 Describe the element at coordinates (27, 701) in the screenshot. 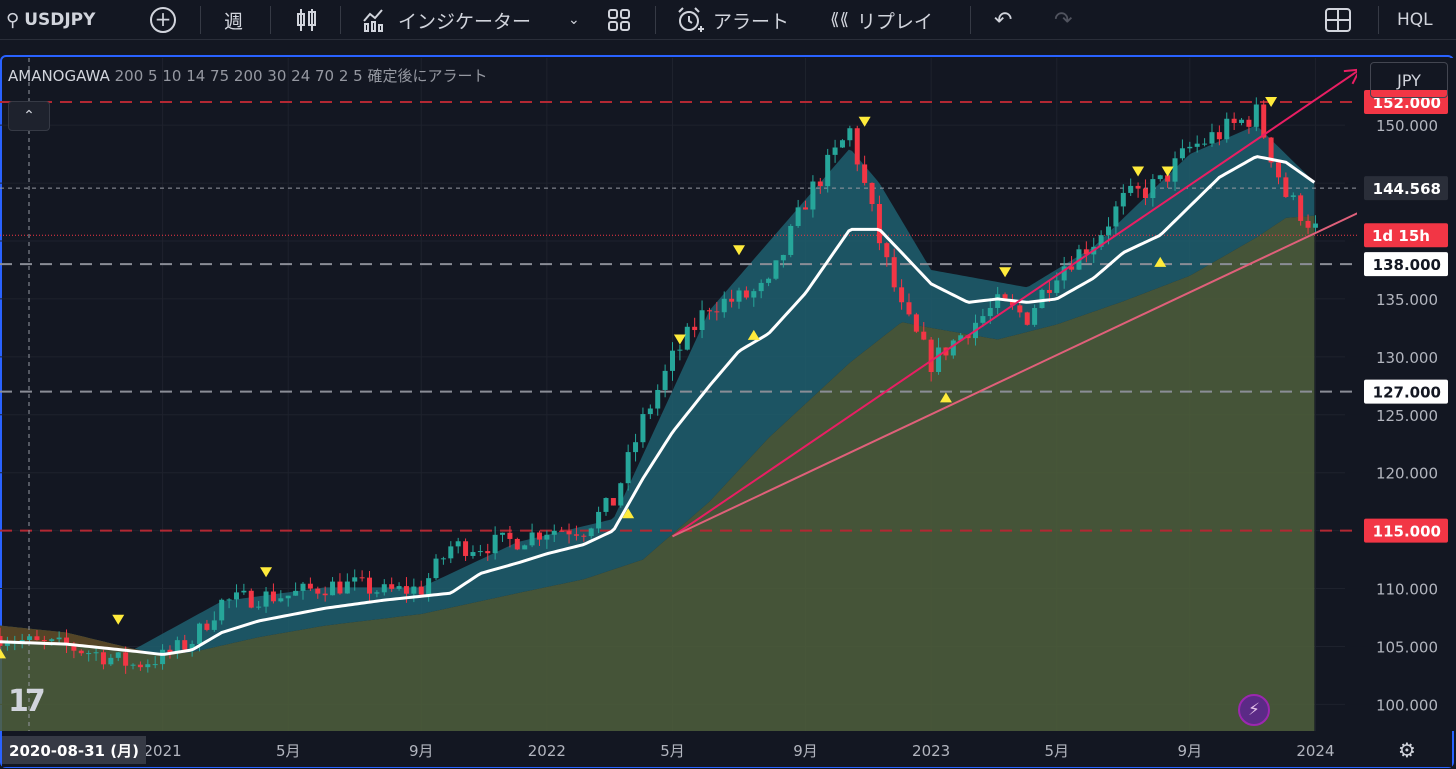

I see `tradingview-logo: 17` at that location.